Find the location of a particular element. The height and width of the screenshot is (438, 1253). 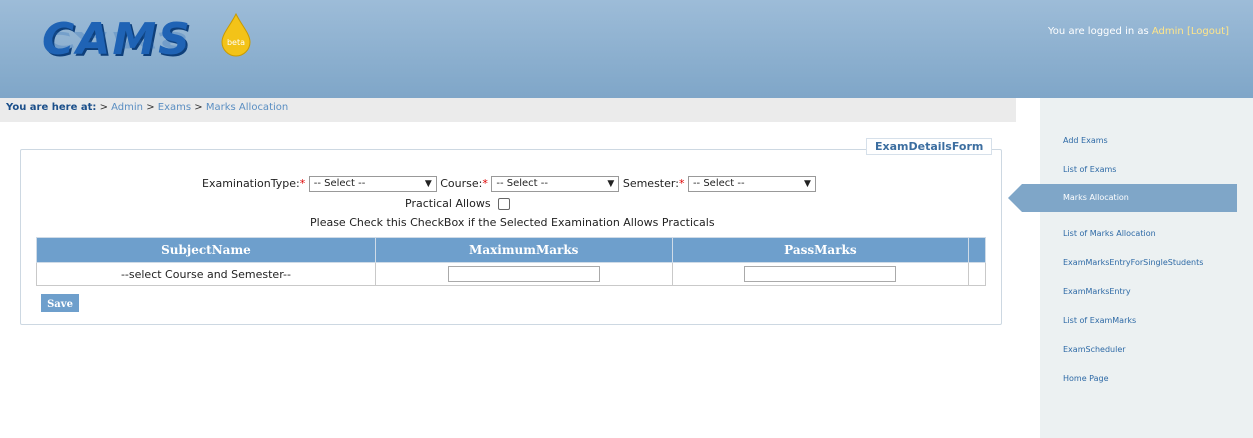

beta-drop-icon: beta is located at coordinates (236, 34).